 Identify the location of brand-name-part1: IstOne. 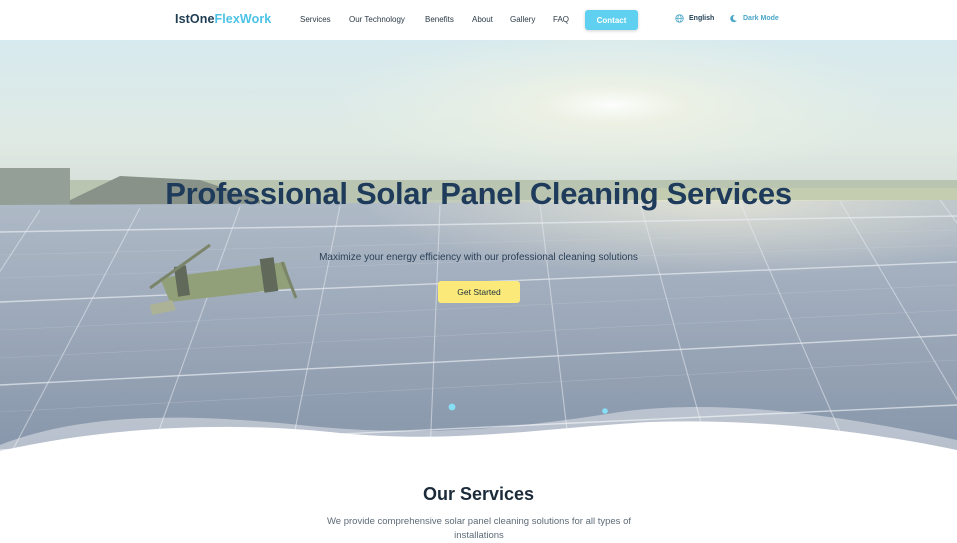
(195, 19).